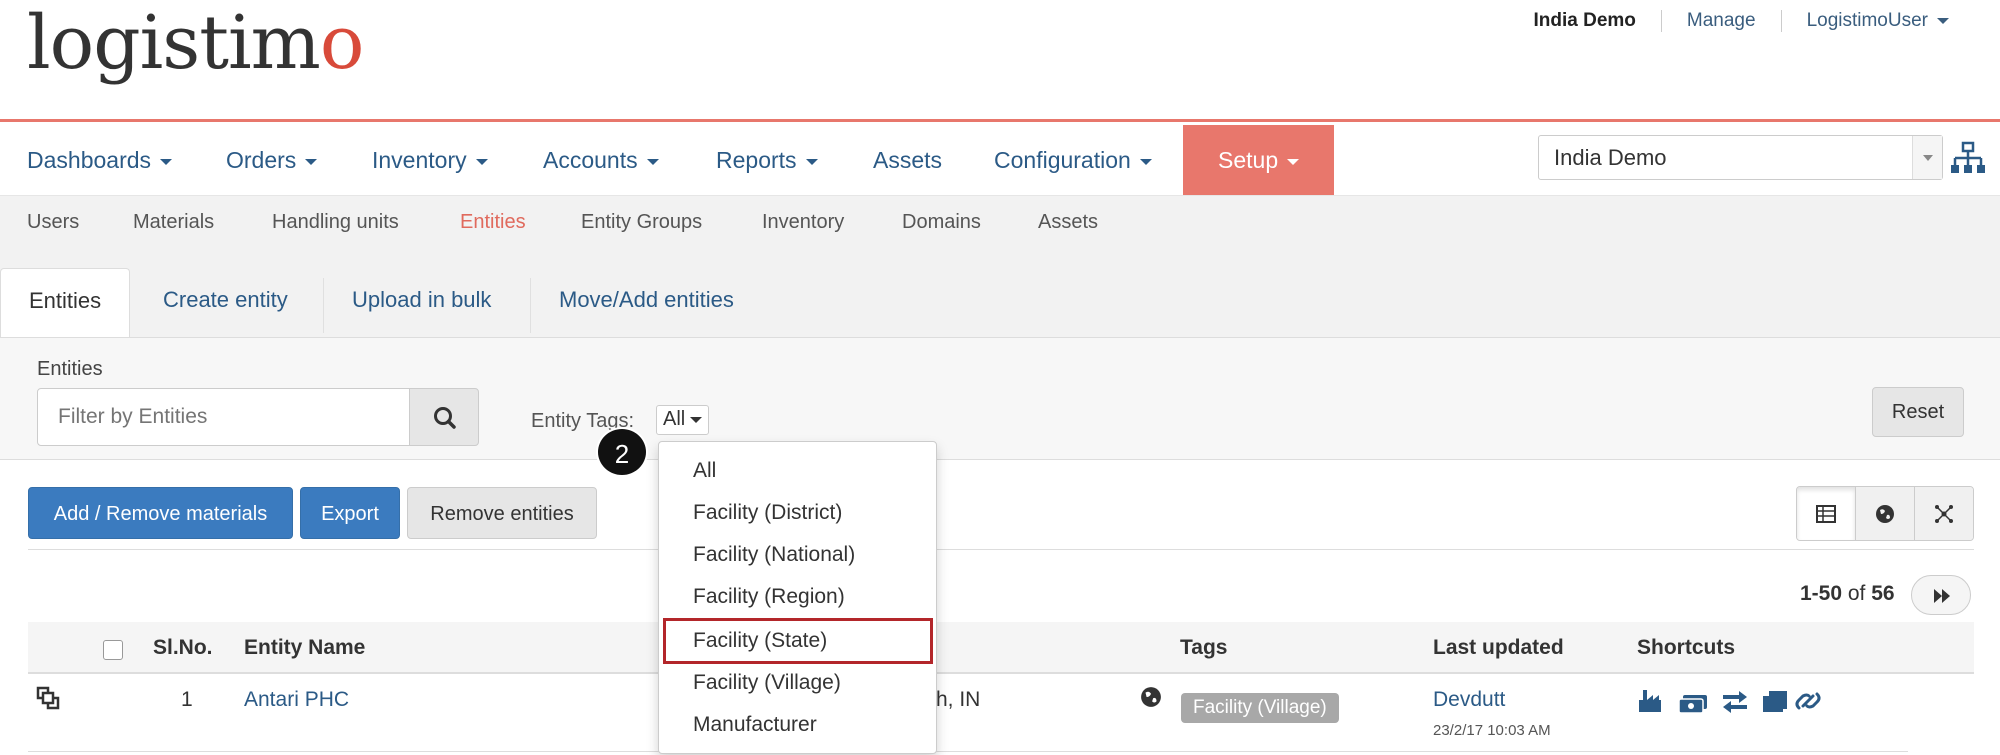  I want to click on col-entity-name: Entity Name, so click(304, 648).